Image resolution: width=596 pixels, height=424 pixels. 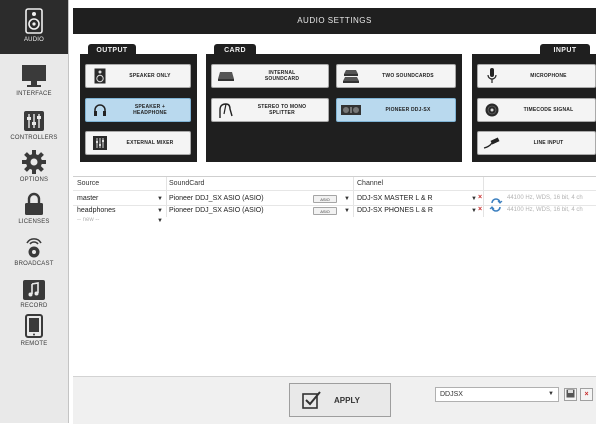 I want to click on card-option-two-soundcards: TWO SOUNDCARDS, so click(x=396, y=76).